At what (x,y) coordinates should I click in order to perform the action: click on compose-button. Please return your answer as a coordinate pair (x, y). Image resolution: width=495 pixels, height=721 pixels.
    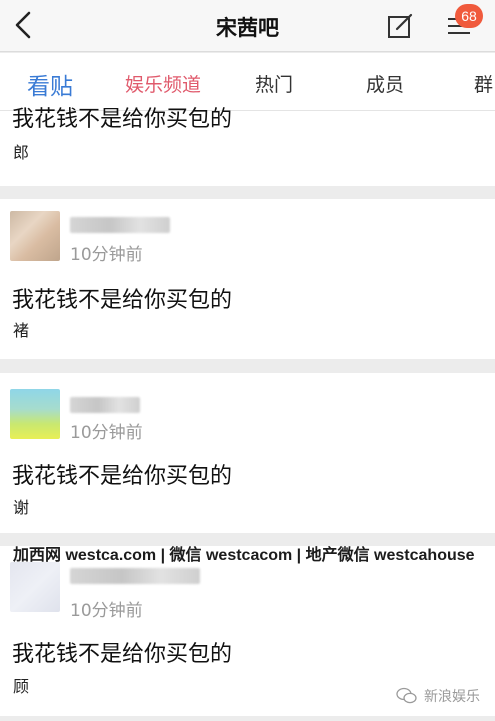
    Looking at the image, I should click on (400, 26).